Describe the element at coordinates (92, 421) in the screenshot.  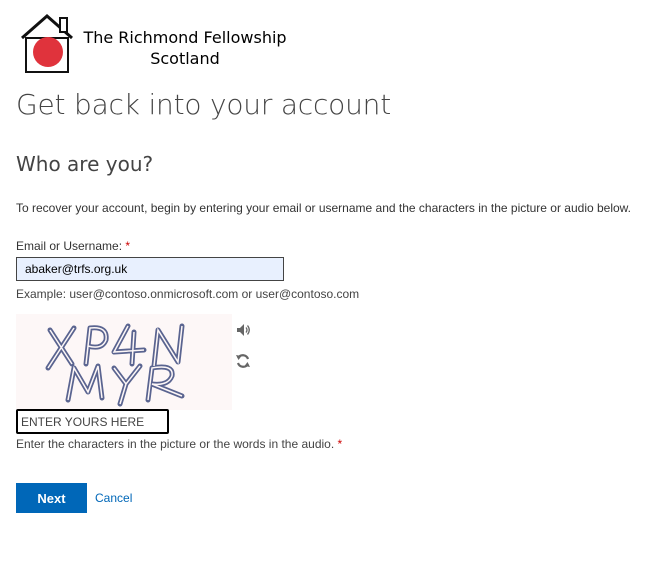
I see `captcha-input` at that location.